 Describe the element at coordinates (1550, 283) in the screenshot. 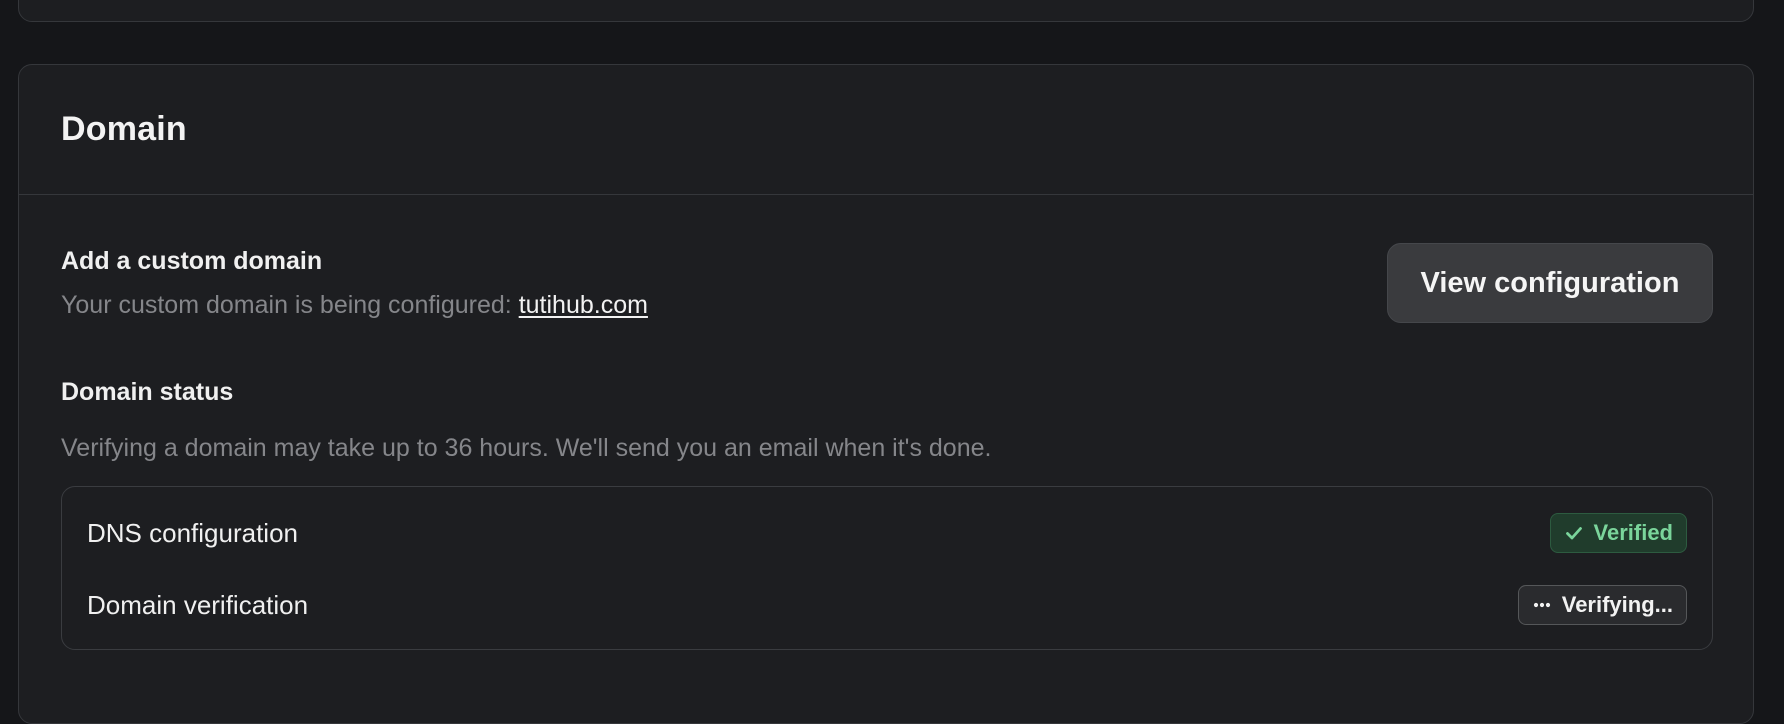

I see `view-configuration-button: View configuration` at that location.